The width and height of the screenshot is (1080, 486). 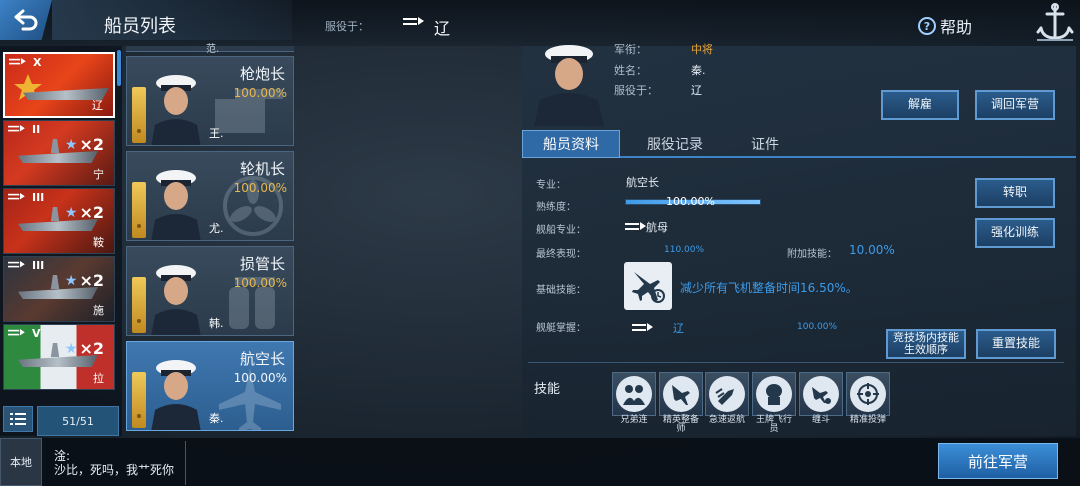 I want to click on ship-item-3: III ★ ×2 鞍, so click(x=59, y=221).